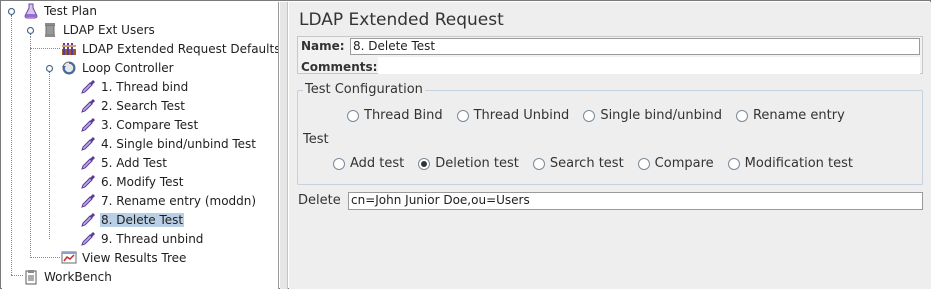 The width and height of the screenshot is (931, 289). I want to click on tree-node-sampler: 4. Single bind/unbind Test, so click(168, 144).